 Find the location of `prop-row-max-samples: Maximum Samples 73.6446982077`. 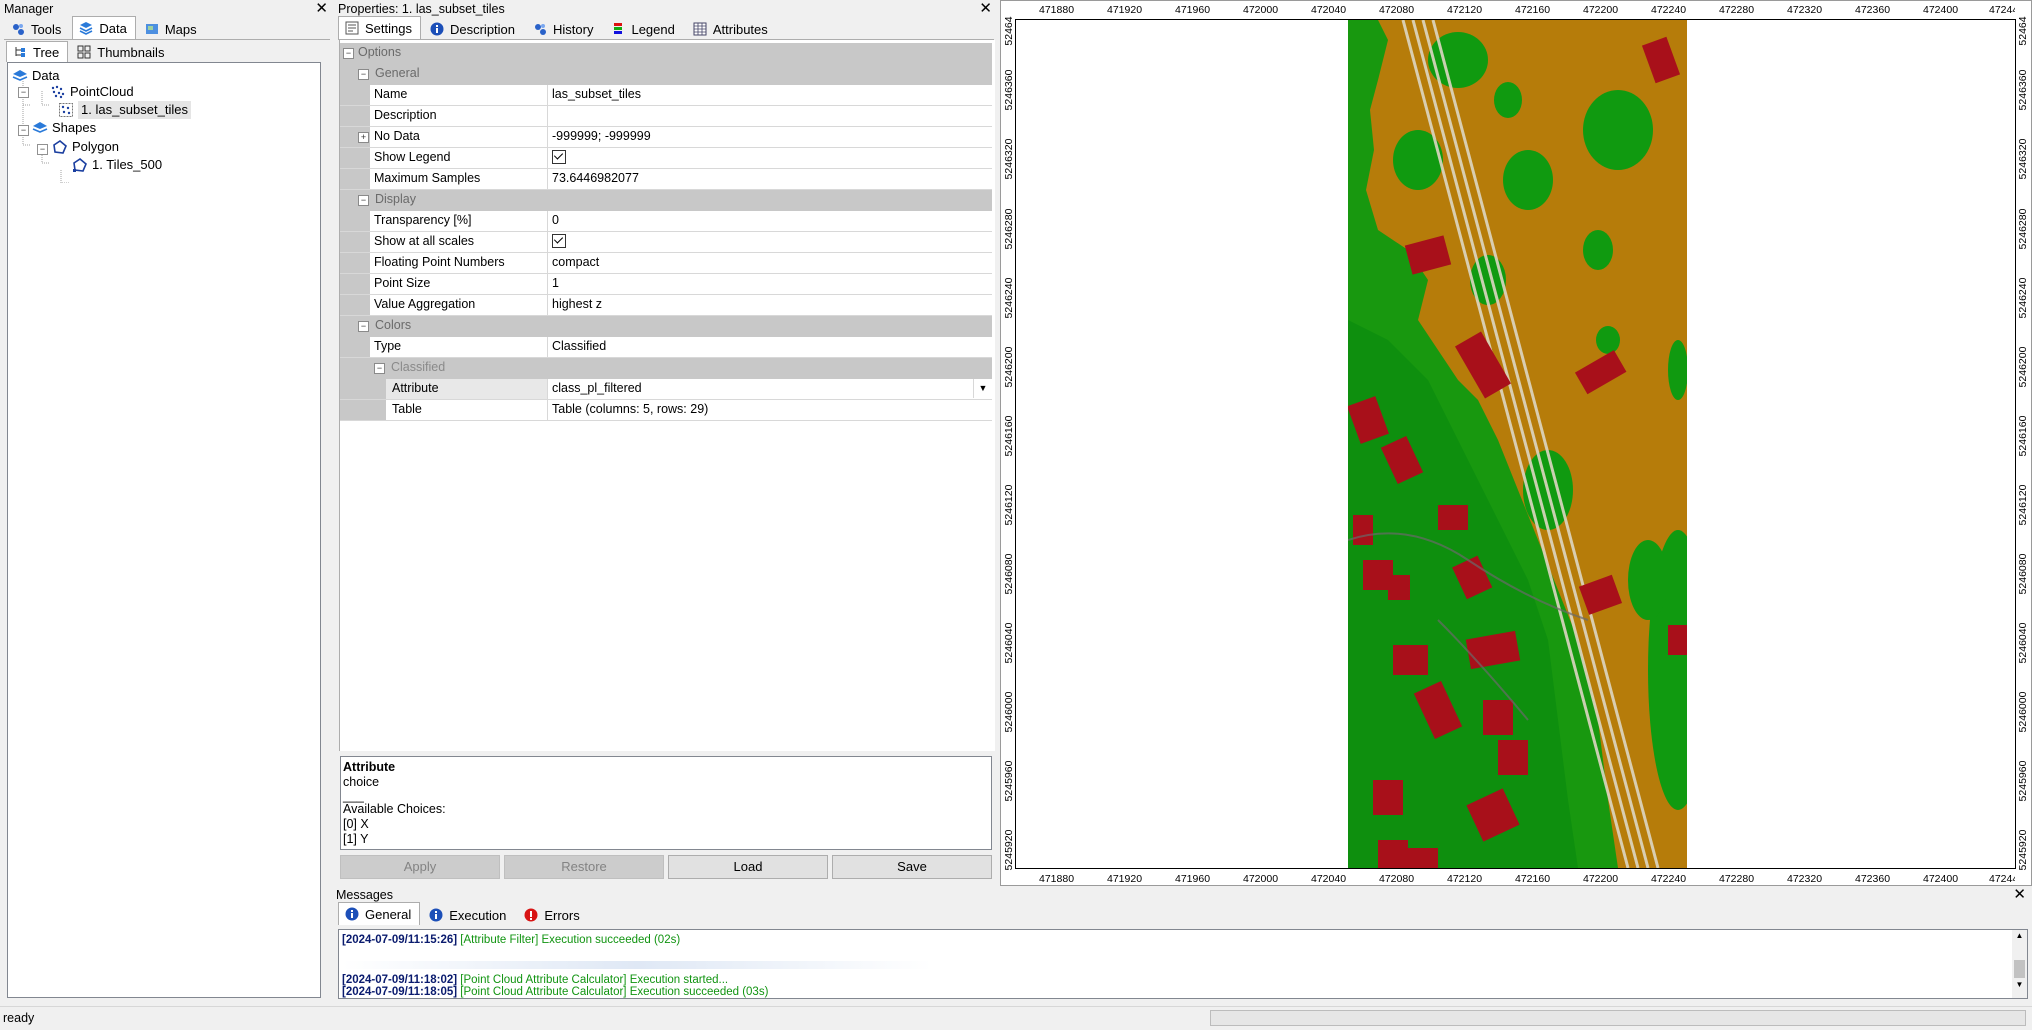

prop-row-max-samples: Maximum Samples 73.6446982077 is located at coordinates (666, 179).